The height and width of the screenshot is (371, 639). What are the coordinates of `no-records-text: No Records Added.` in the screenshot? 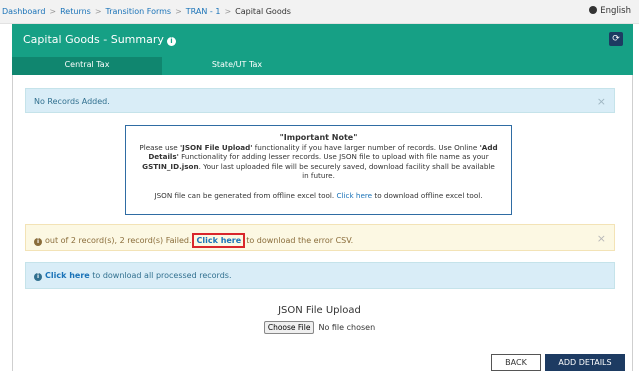 It's located at (72, 101).